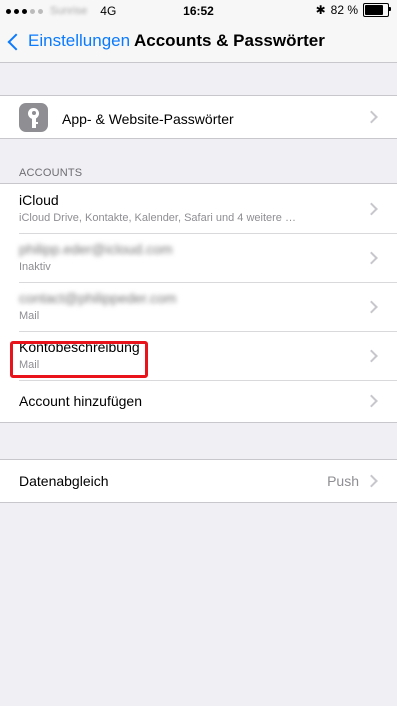  I want to click on battery-percent: 82 %, so click(344, 10).